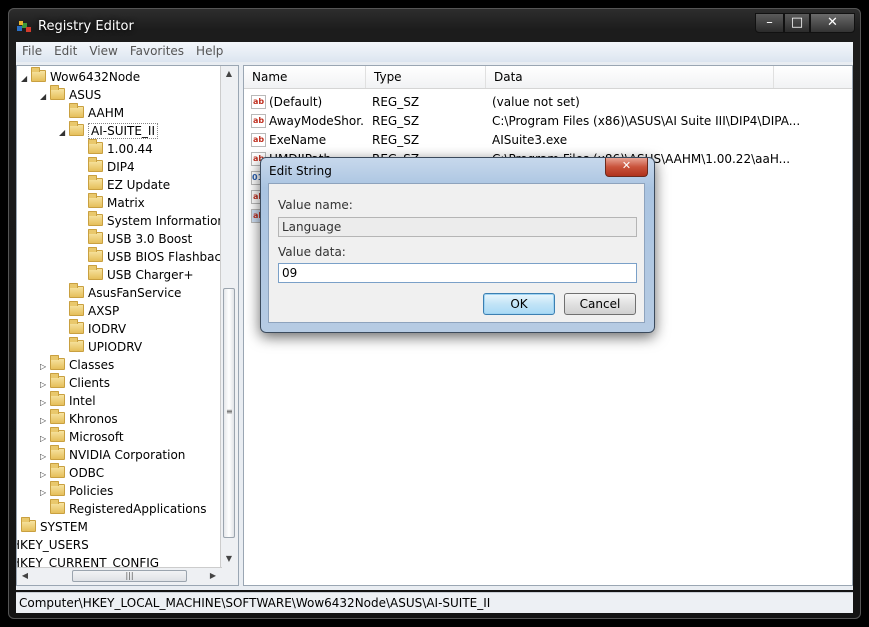 Image resolution: width=869 pixels, height=627 pixels. Describe the element at coordinates (139, 185) in the screenshot. I see `tree-node-label: EZ Update` at that location.